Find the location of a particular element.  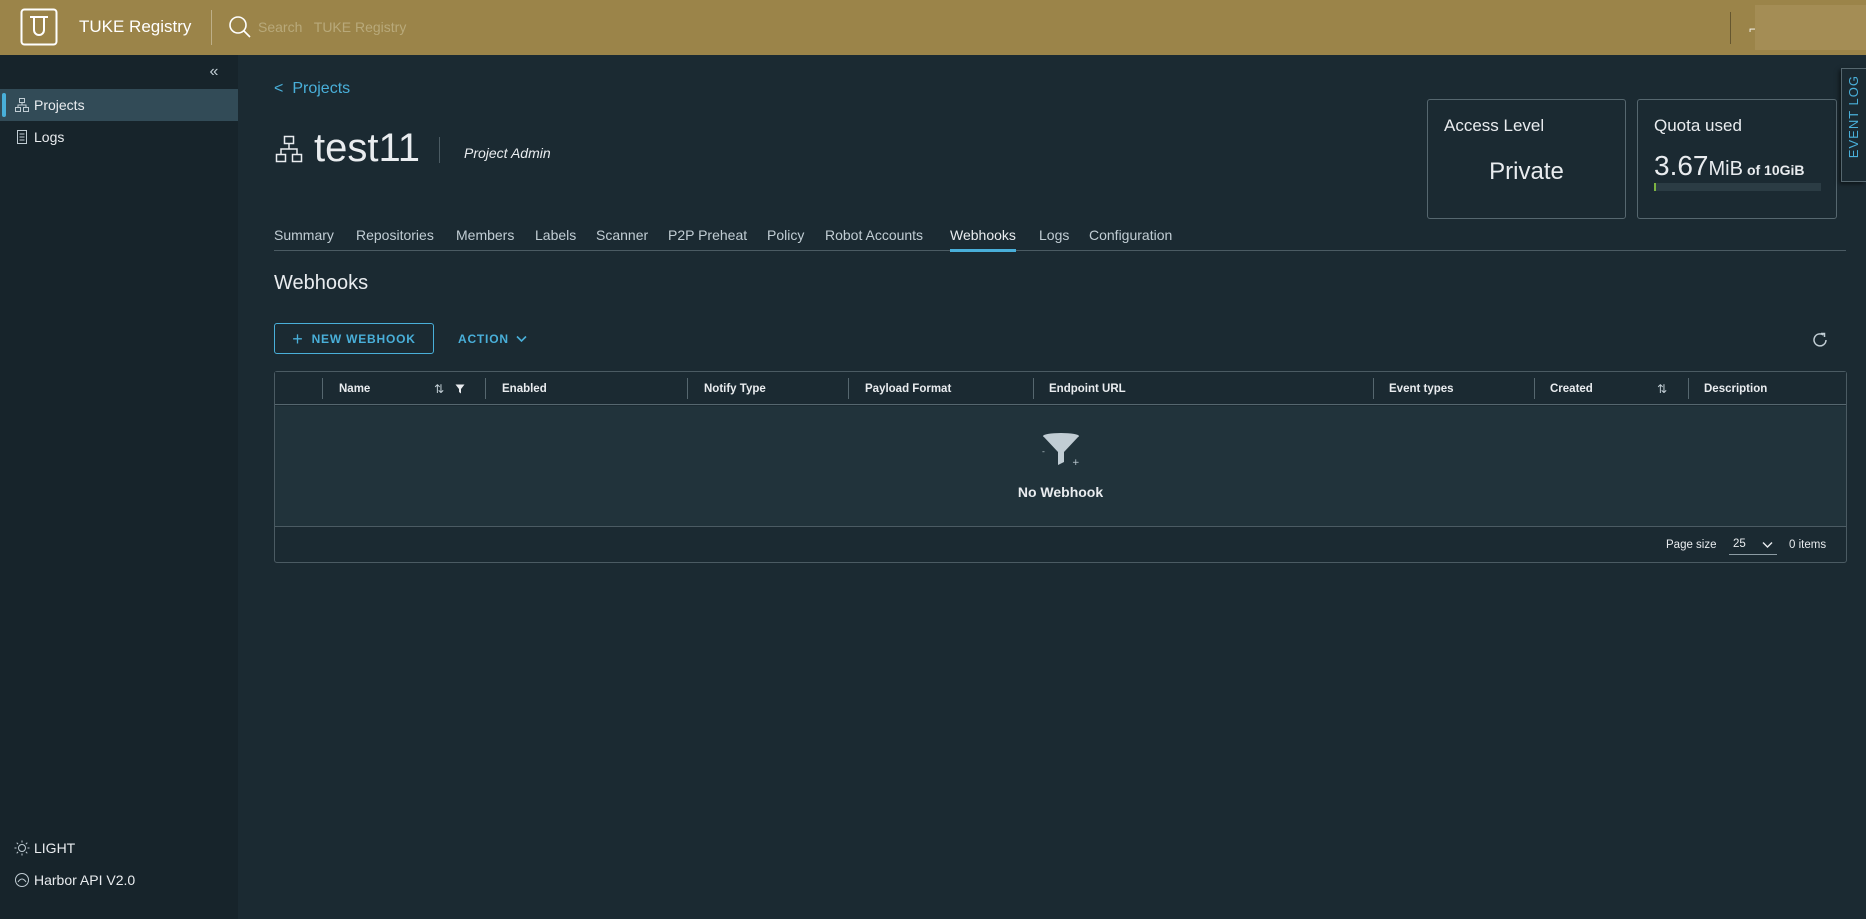

quota-progress-bar is located at coordinates (1737, 187).